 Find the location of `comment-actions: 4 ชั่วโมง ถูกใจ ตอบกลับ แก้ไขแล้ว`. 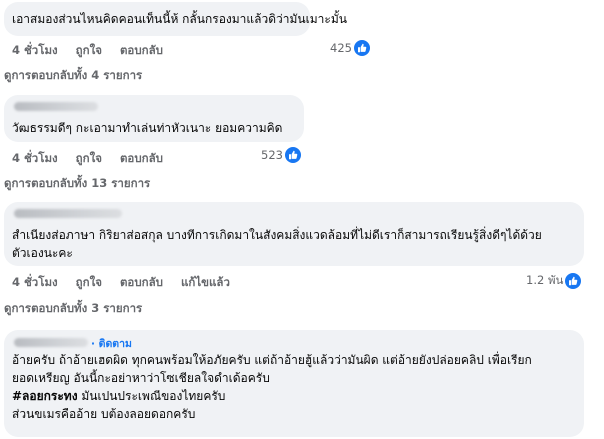

comment-actions: 4 ชั่วโมง ถูกใจ ตอบกลับ แก้ไขแล้ว is located at coordinates (128, 283).